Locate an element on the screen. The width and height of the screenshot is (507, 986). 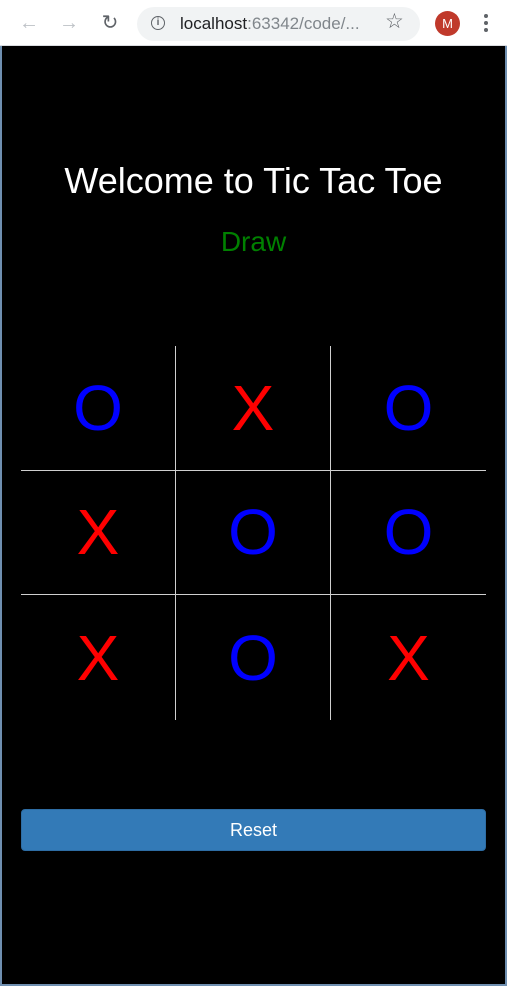
info-icon: i is located at coordinates (158, 23).